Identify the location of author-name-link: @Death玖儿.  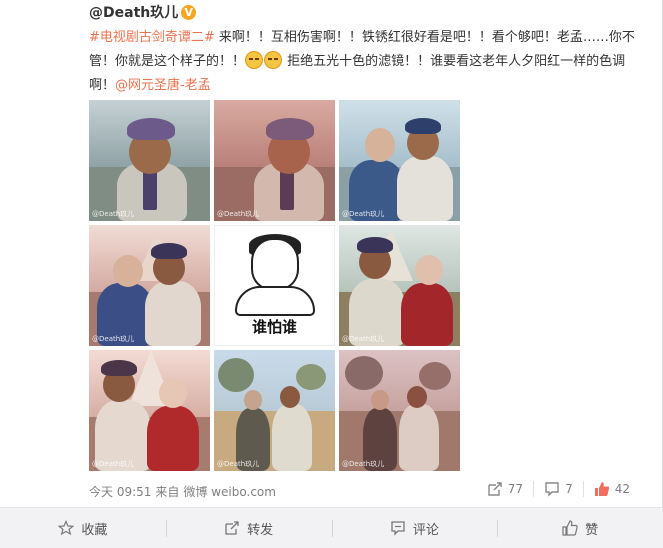
(133, 12).